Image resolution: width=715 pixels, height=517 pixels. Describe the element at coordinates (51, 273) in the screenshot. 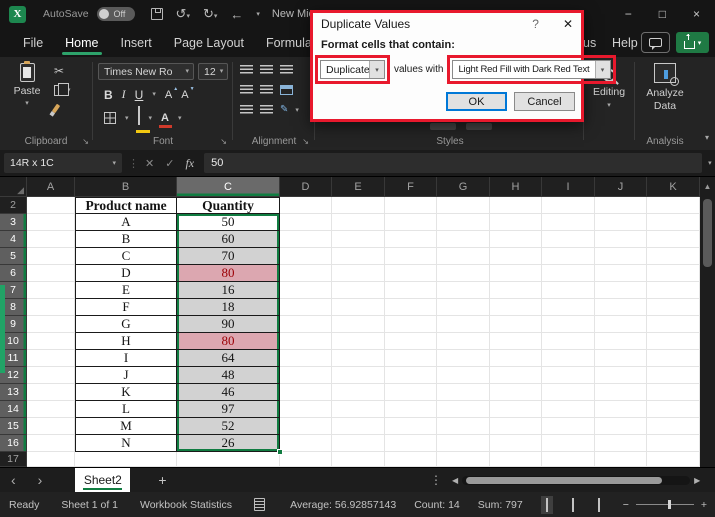

I see `cell-A6` at that location.